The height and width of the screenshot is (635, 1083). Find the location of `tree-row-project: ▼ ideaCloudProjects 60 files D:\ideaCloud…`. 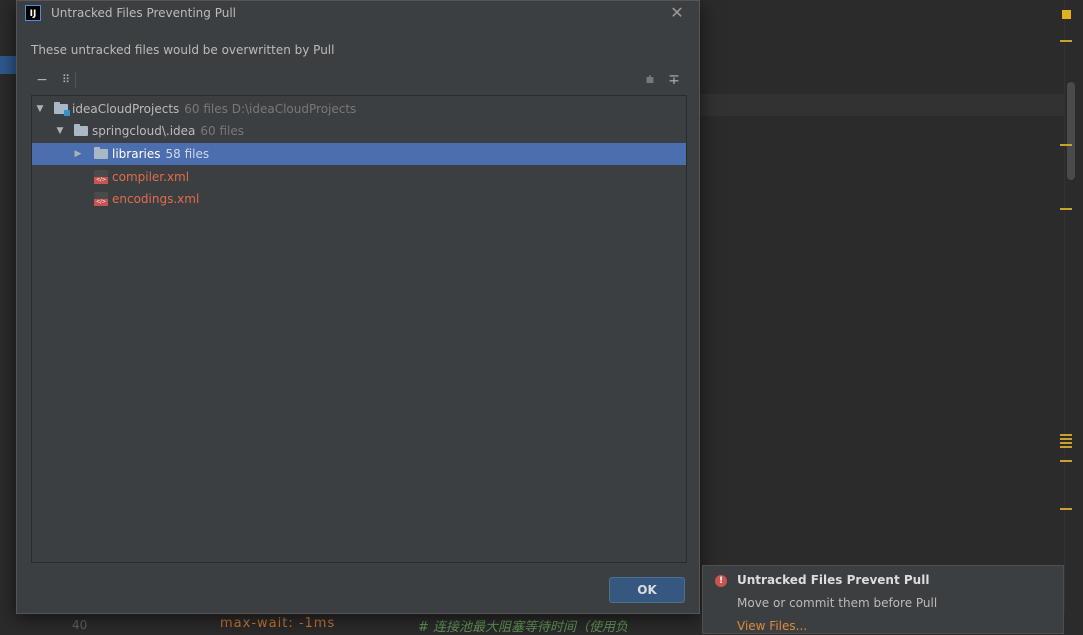

tree-row-project: ▼ ideaCloudProjects 60 files D:\ideaCloud… is located at coordinates (359, 109).